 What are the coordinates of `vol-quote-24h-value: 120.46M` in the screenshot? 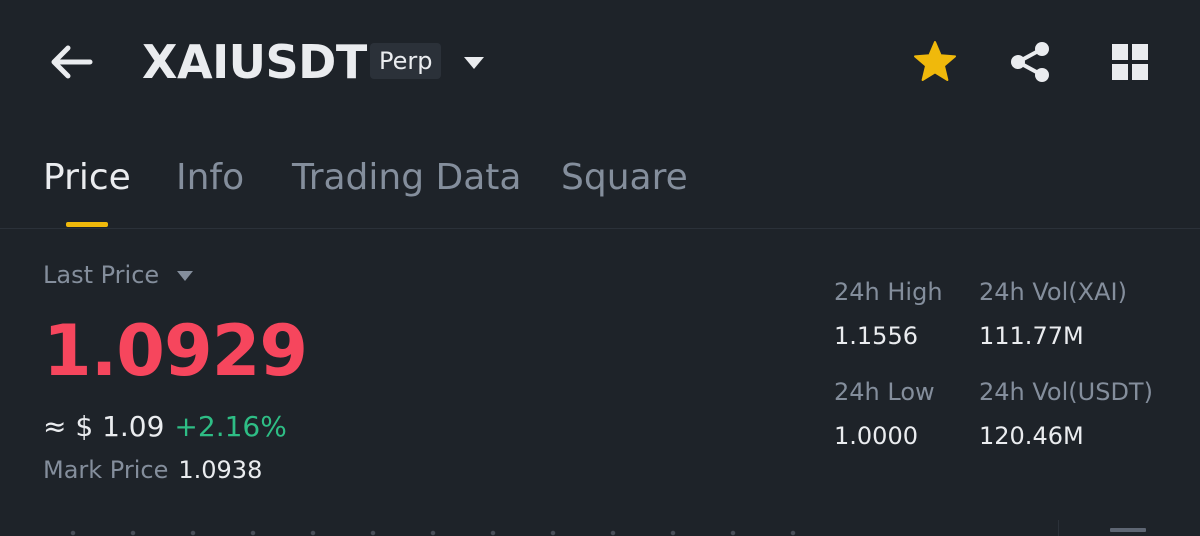 It's located at (1031, 436).